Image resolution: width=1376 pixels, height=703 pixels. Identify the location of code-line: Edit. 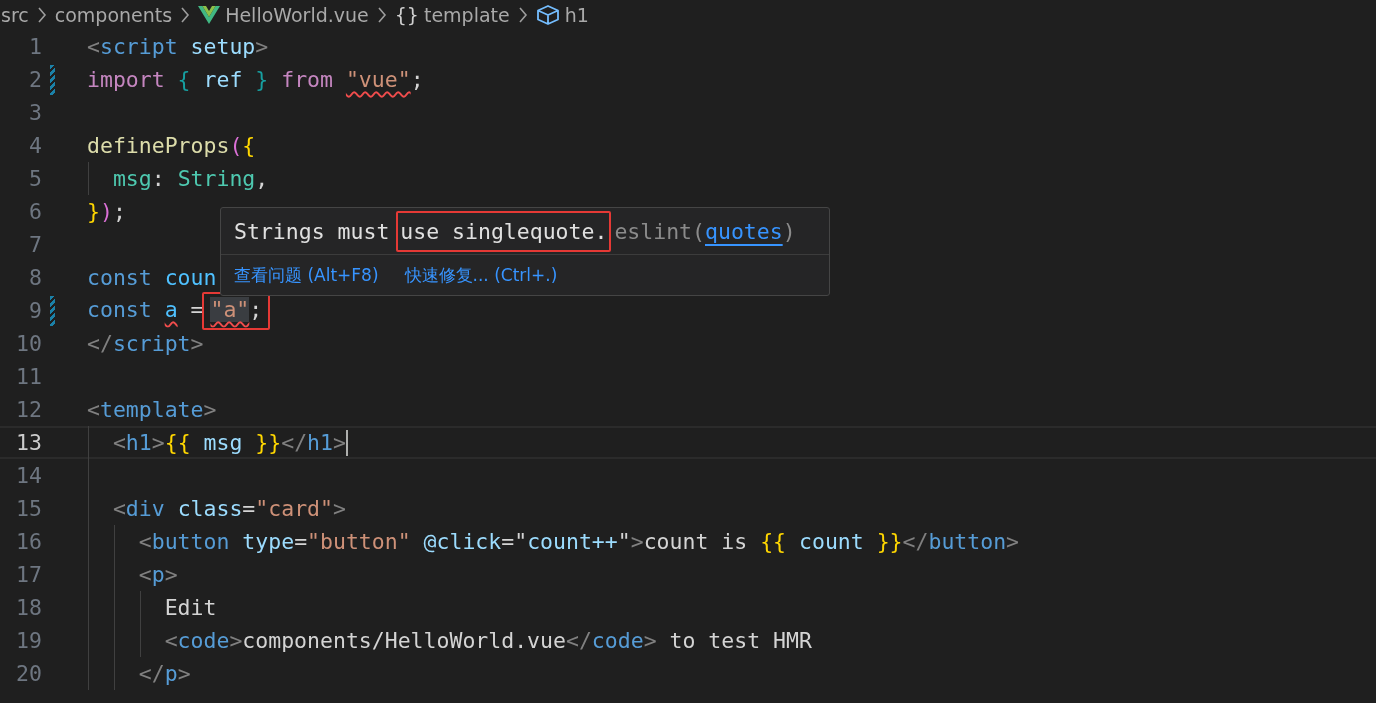
(190, 607).